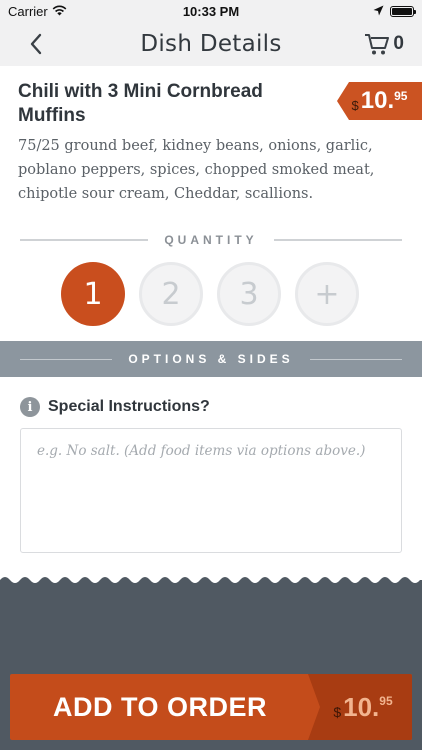  What do you see at coordinates (401, 96) in the screenshot?
I see `price-cents: 95` at bounding box center [401, 96].